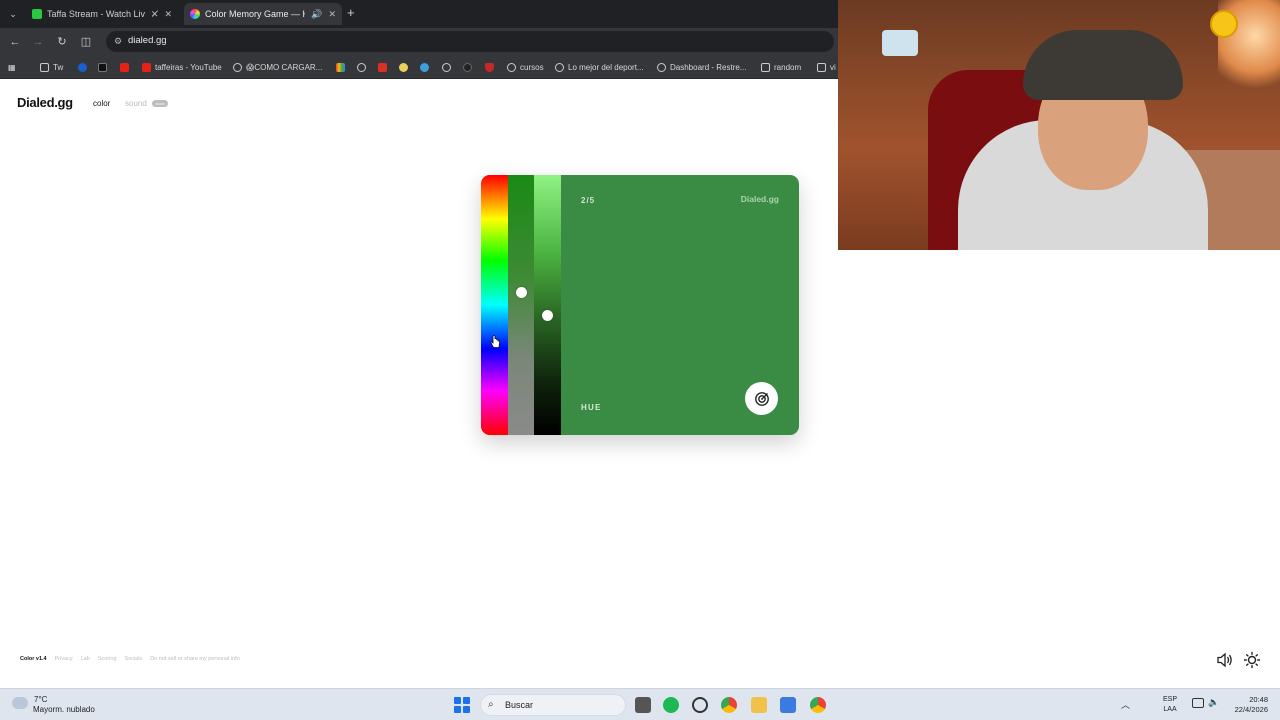  What do you see at coordinates (700, 705) in the screenshot?
I see `taskbar-app-icon` at bounding box center [700, 705].